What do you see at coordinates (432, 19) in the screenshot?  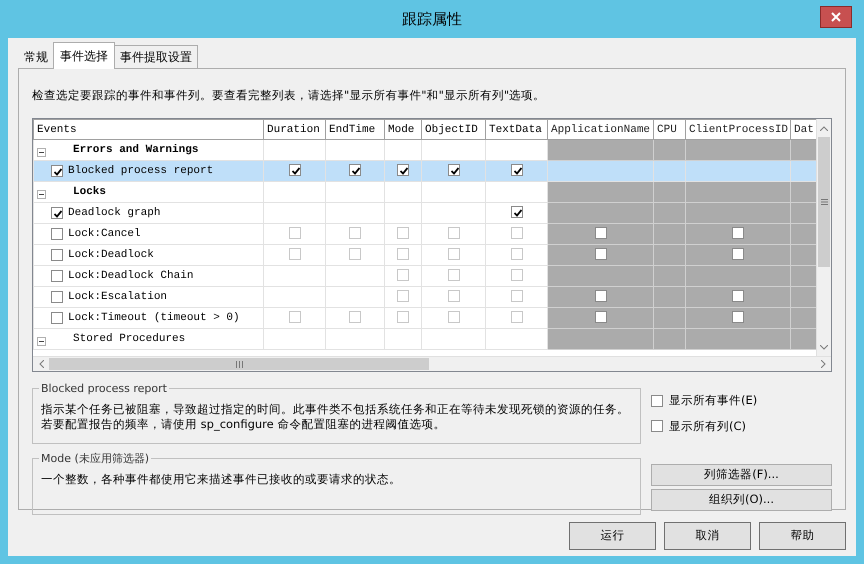 I see `window-title: 跟踪属性` at bounding box center [432, 19].